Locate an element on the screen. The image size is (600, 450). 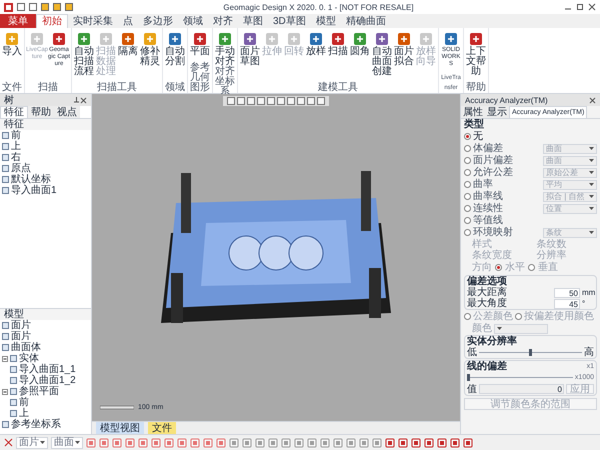
tree-item: 导入曲面1_2 is located at coordinates (47, 380).